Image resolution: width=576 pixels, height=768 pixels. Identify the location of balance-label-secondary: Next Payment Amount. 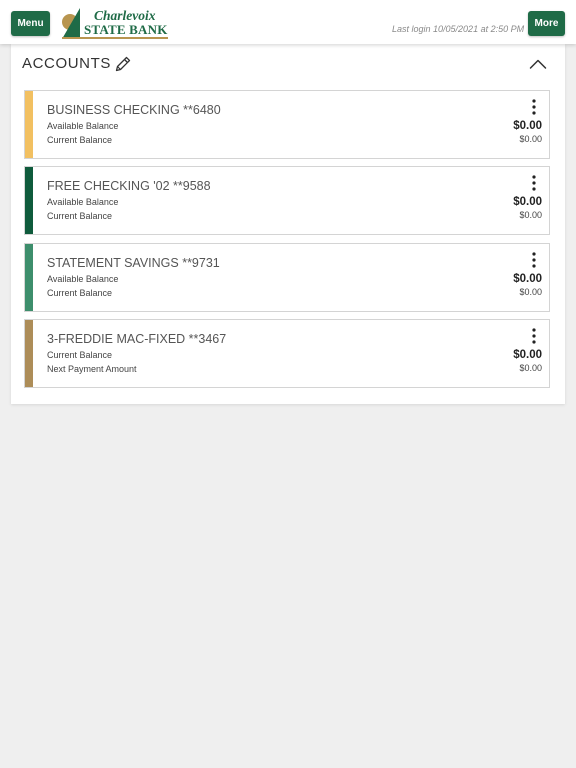
(92, 369).